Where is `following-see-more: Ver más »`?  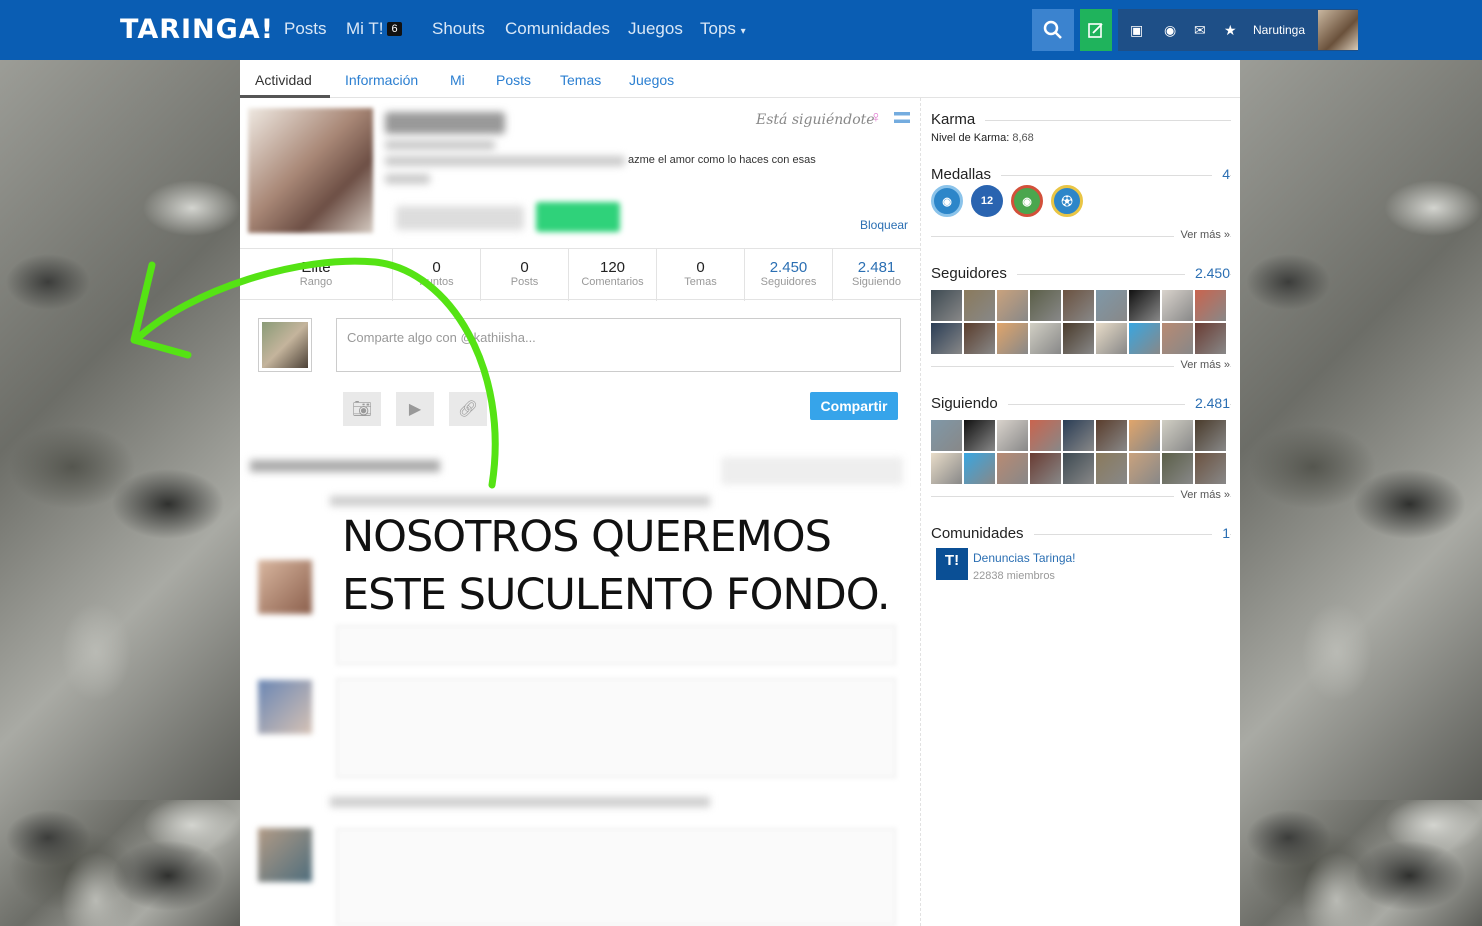 following-see-more: Ver más » is located at coordinates (1202, 495).